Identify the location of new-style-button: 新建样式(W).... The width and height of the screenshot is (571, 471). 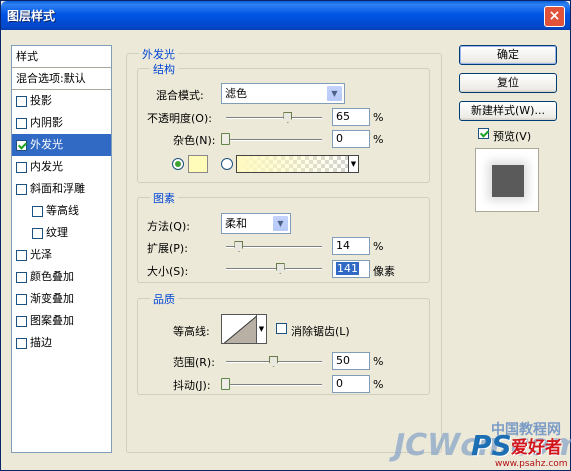
(508, 111).